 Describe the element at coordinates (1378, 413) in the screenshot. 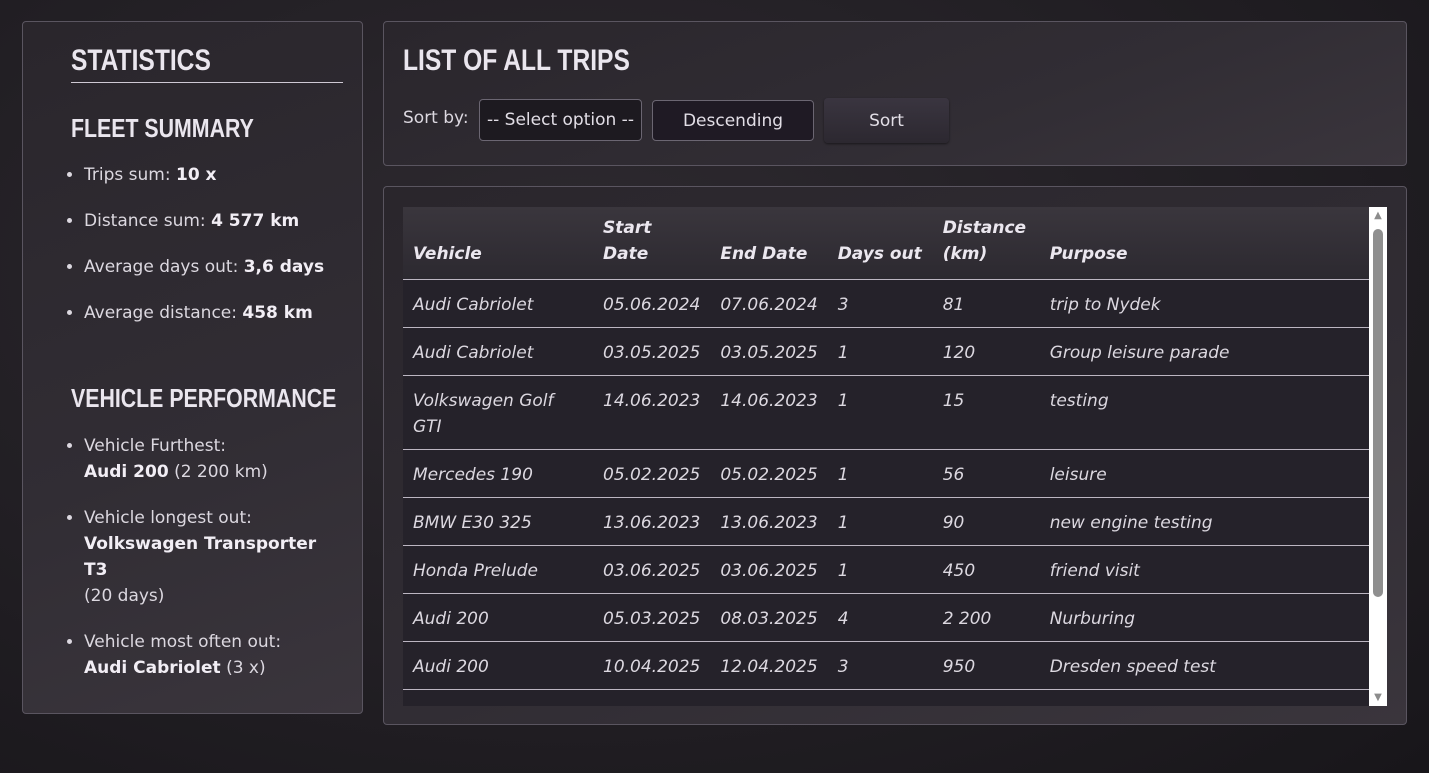

I see `scrollbar-thumb` at that location.